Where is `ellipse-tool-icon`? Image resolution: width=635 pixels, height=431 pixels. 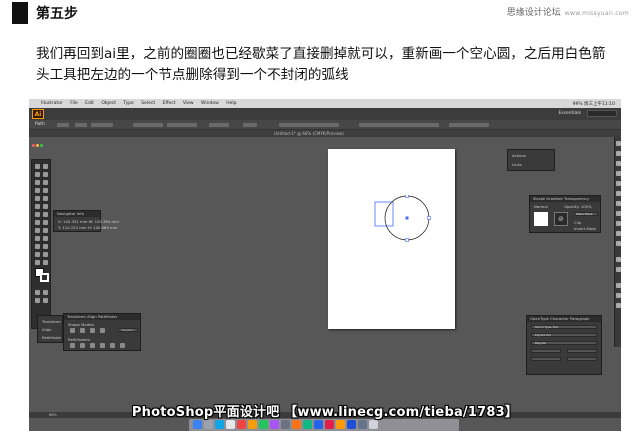 ellipse-tool-icon is located at coordinates (45, 190).